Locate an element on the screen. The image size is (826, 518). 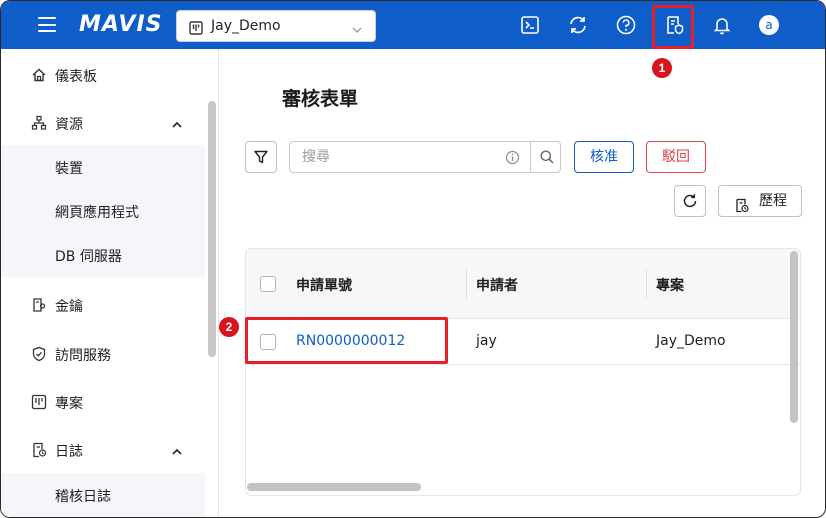
table-header: 申請單號 申請者 專案 is located at coordinates (523, 284).